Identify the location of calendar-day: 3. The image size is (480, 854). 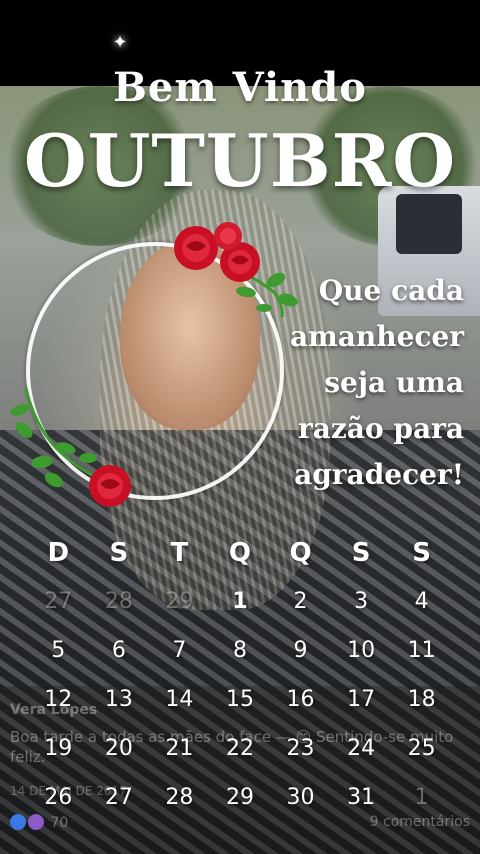
(361, 601).